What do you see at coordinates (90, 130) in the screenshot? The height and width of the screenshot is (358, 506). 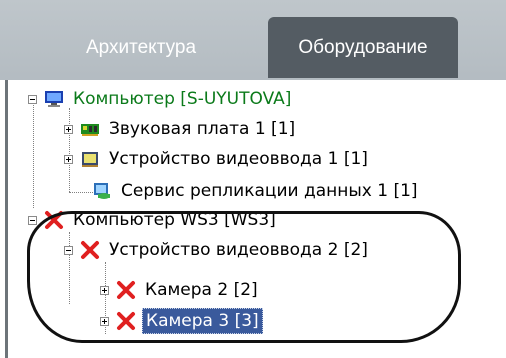 I see `sound-card-icon` at bounding box center [90, 130].